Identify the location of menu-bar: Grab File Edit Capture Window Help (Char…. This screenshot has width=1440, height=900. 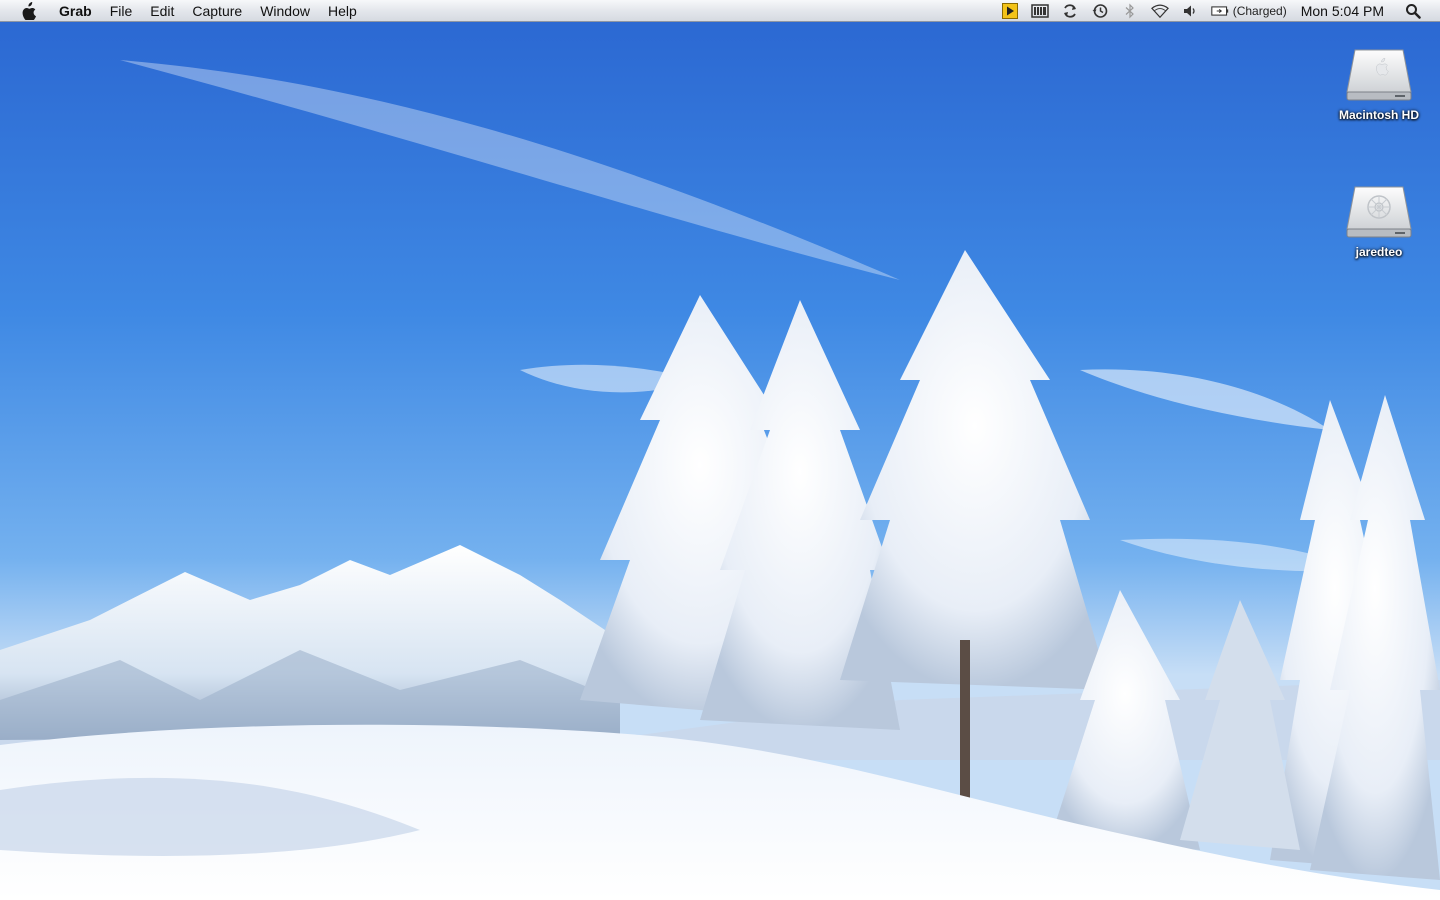
(720, 11).